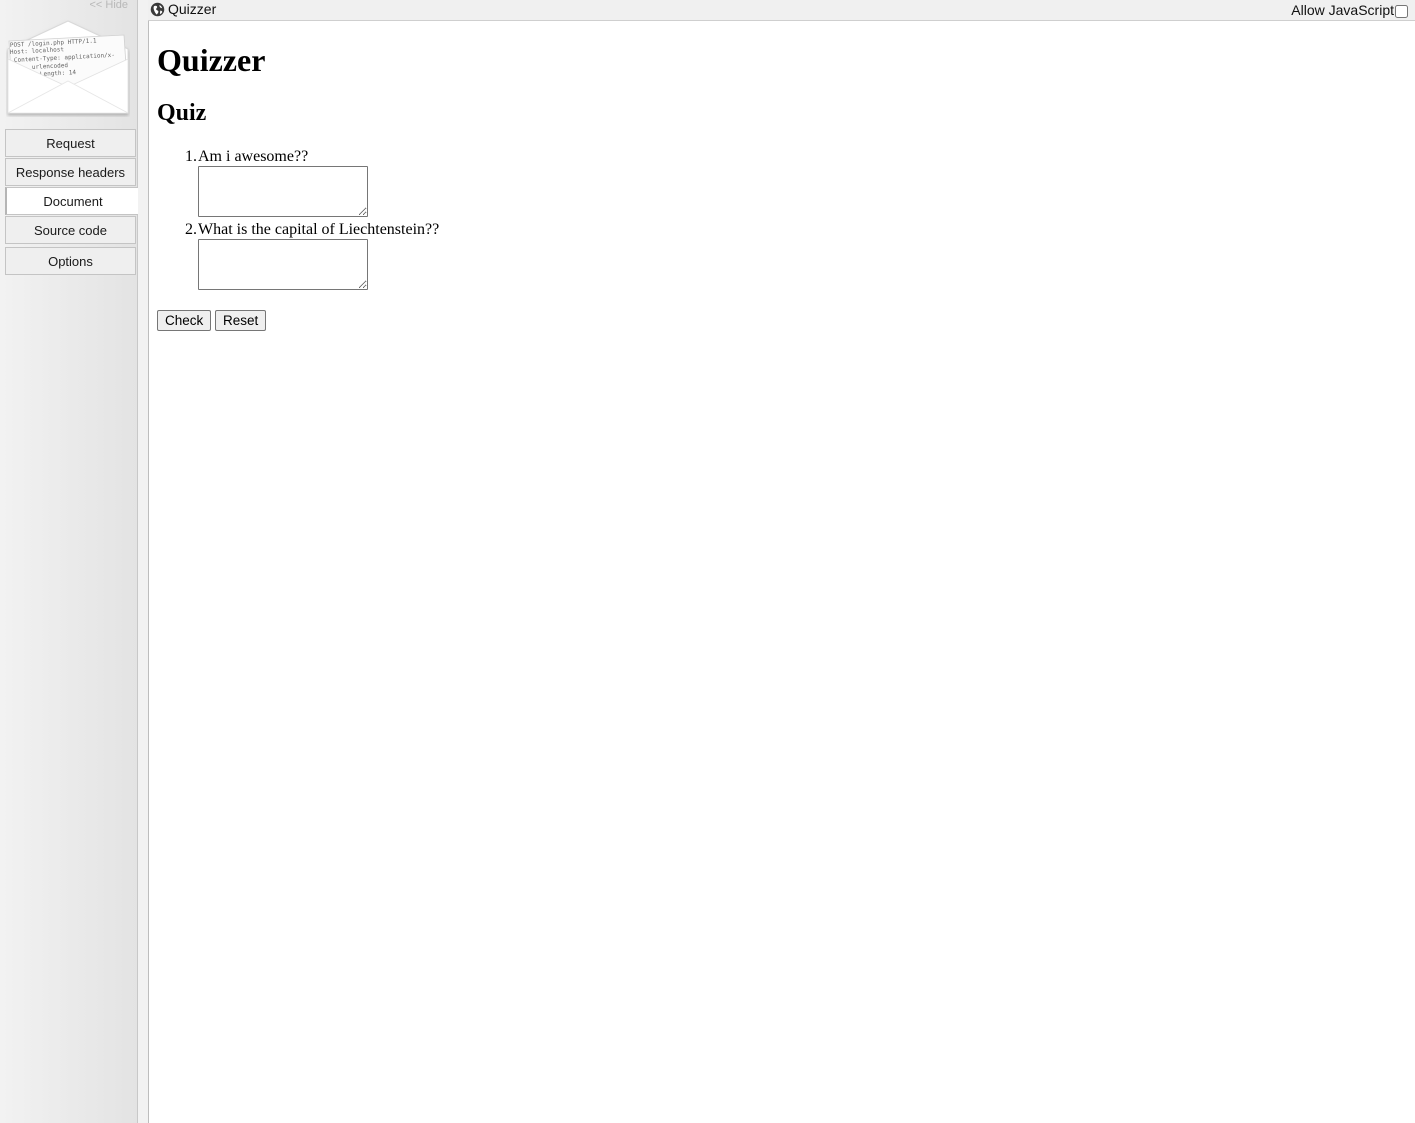 This screenshot has height=1123, width=1415. What do you see at coordinates (70, 230) in the screenshot?
I see `nav-source-code: Source code` at bounding box center [70, 230].